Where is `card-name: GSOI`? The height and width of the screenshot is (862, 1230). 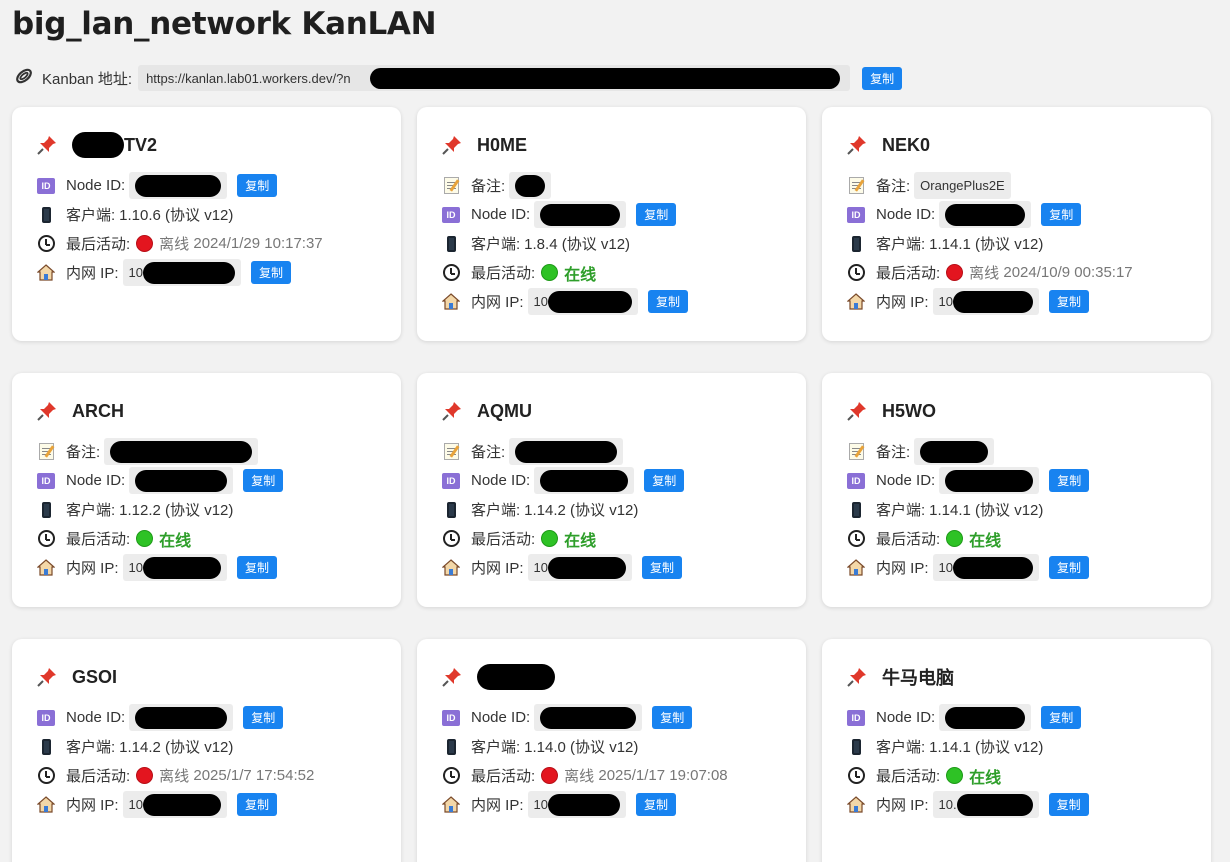 card-name: GSOI is located at coordinates (95, 676).